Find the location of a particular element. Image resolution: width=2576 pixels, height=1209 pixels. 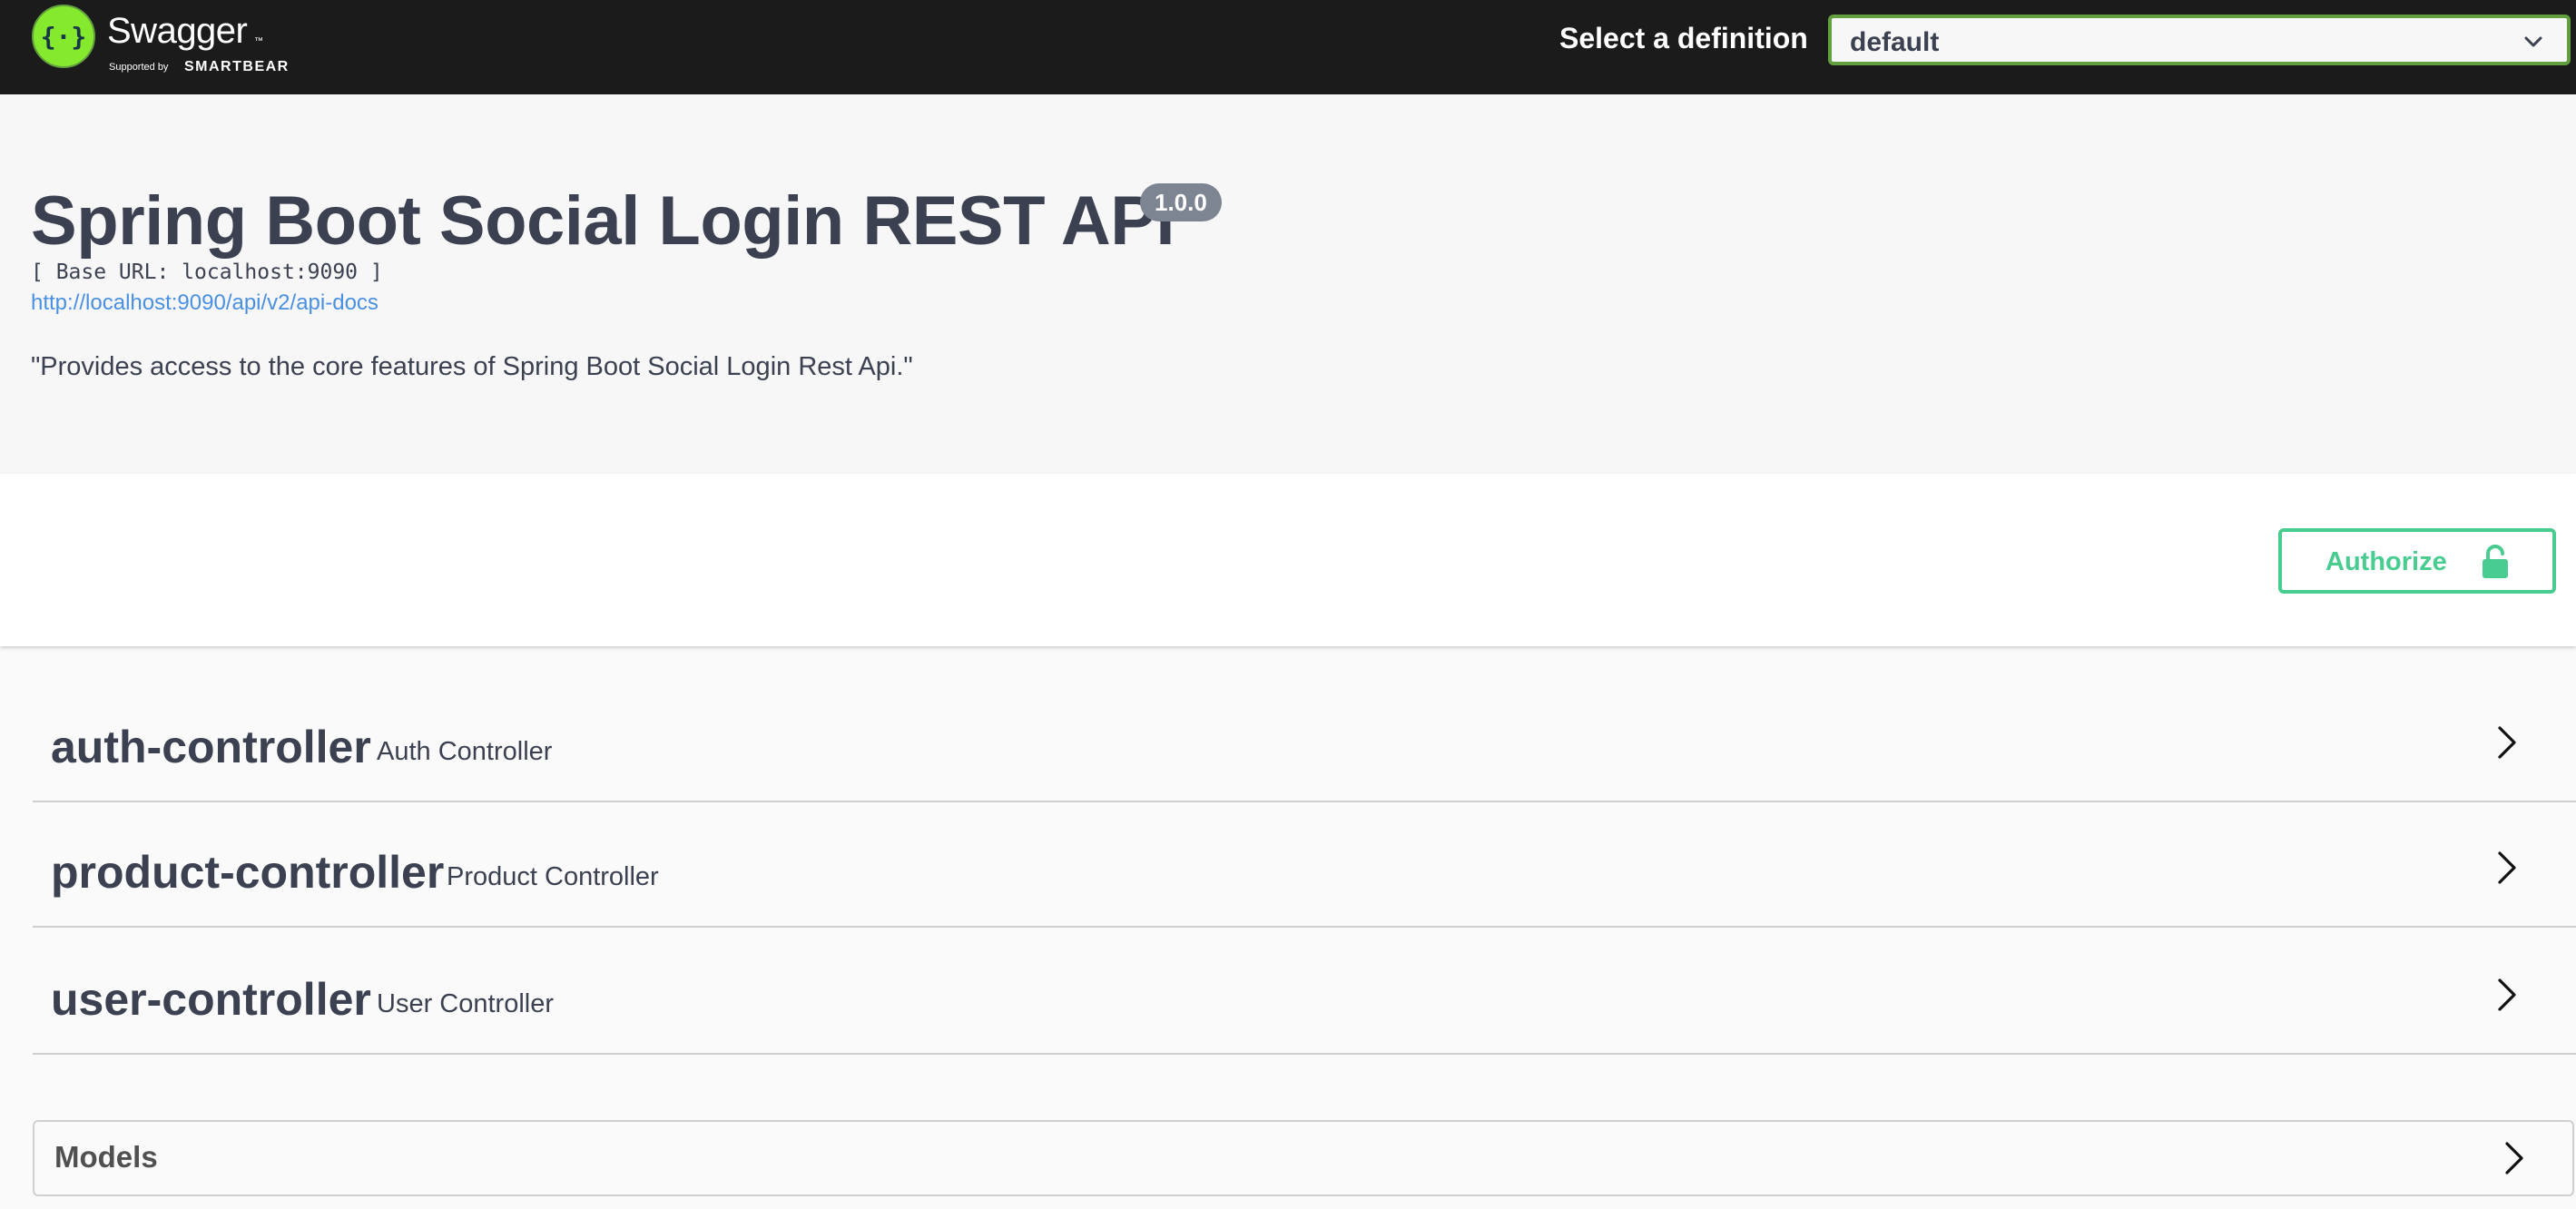

tag-description: Product Controller is located at coordinates (553, 876).